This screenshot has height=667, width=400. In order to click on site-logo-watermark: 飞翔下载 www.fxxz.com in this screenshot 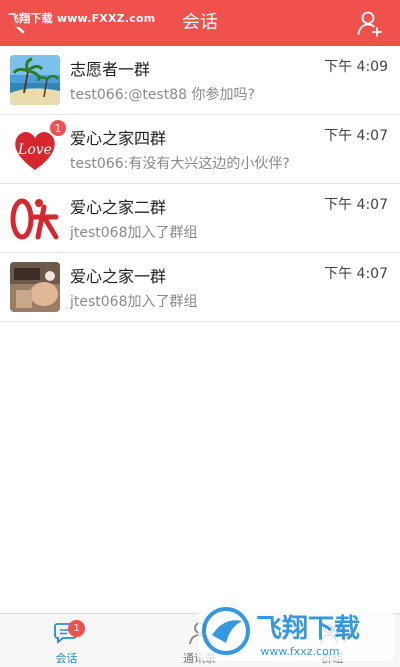, I will do `click(296, 631)`.